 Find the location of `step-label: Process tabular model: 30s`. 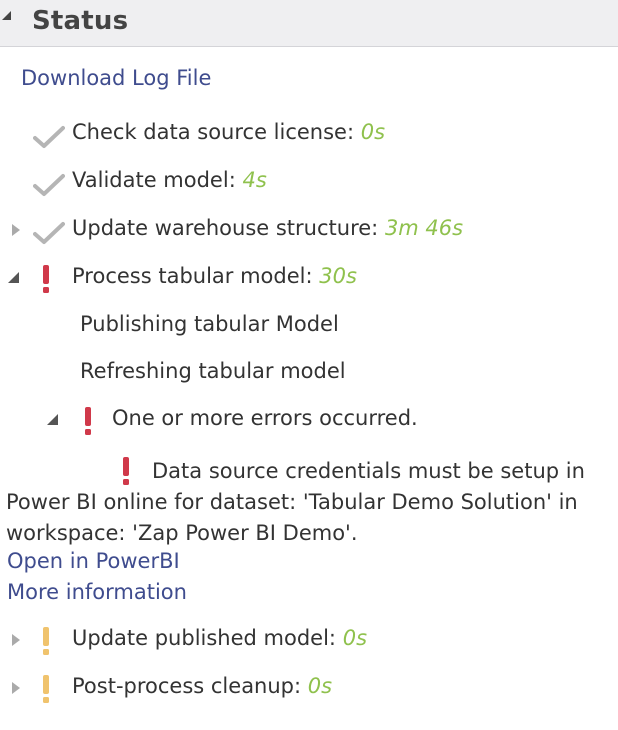

step-label: Process tabular model: 30s is located at coordinates (214, 276).